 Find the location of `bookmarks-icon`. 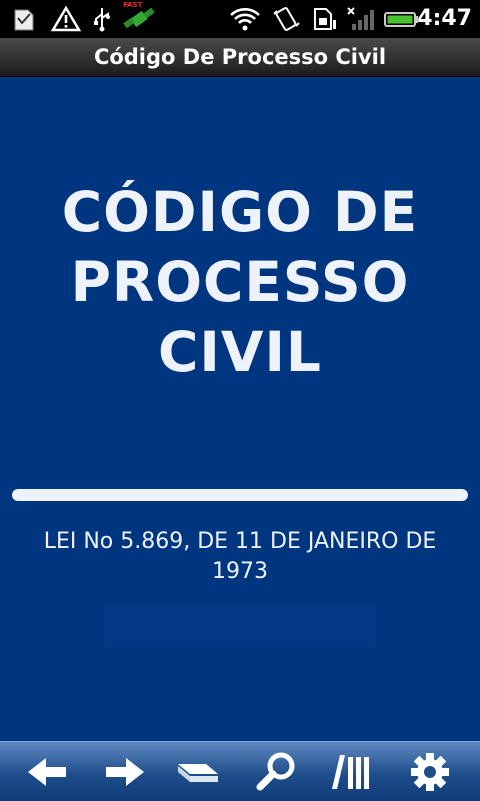

bookmarks-icon is located at coordinates (198, 773).